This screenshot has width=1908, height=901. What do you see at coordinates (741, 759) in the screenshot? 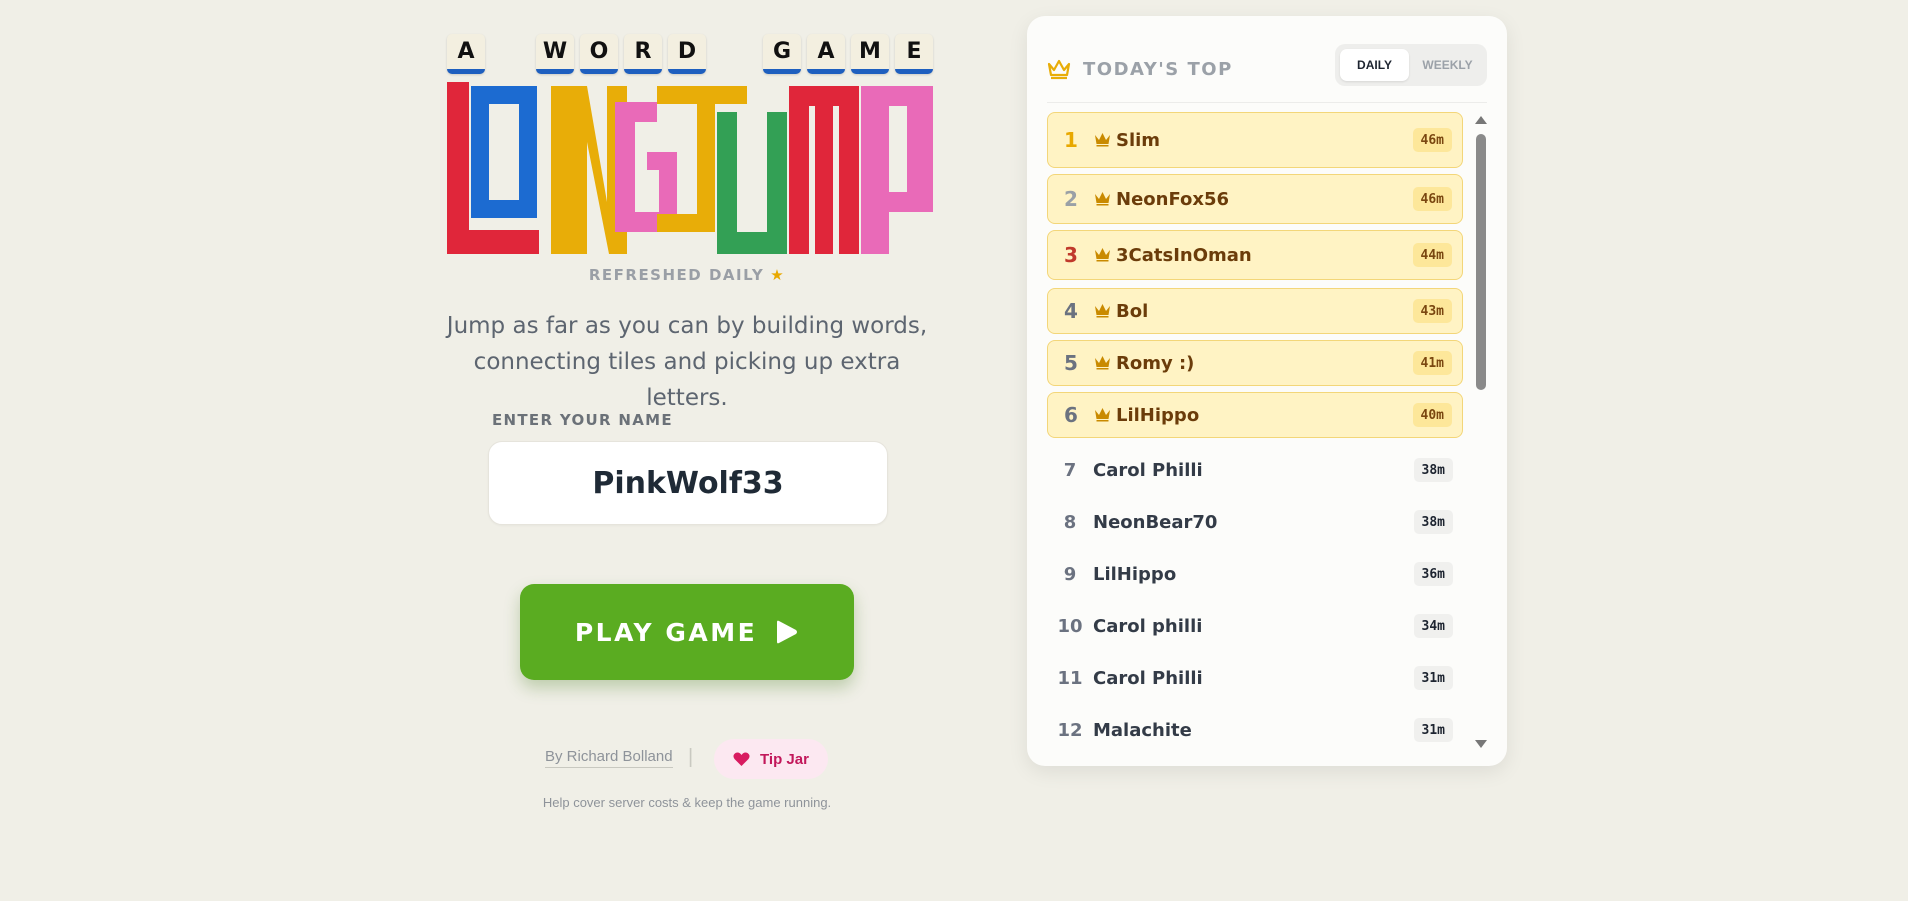
I see `heart-icon` at bounding box center [741, 759].